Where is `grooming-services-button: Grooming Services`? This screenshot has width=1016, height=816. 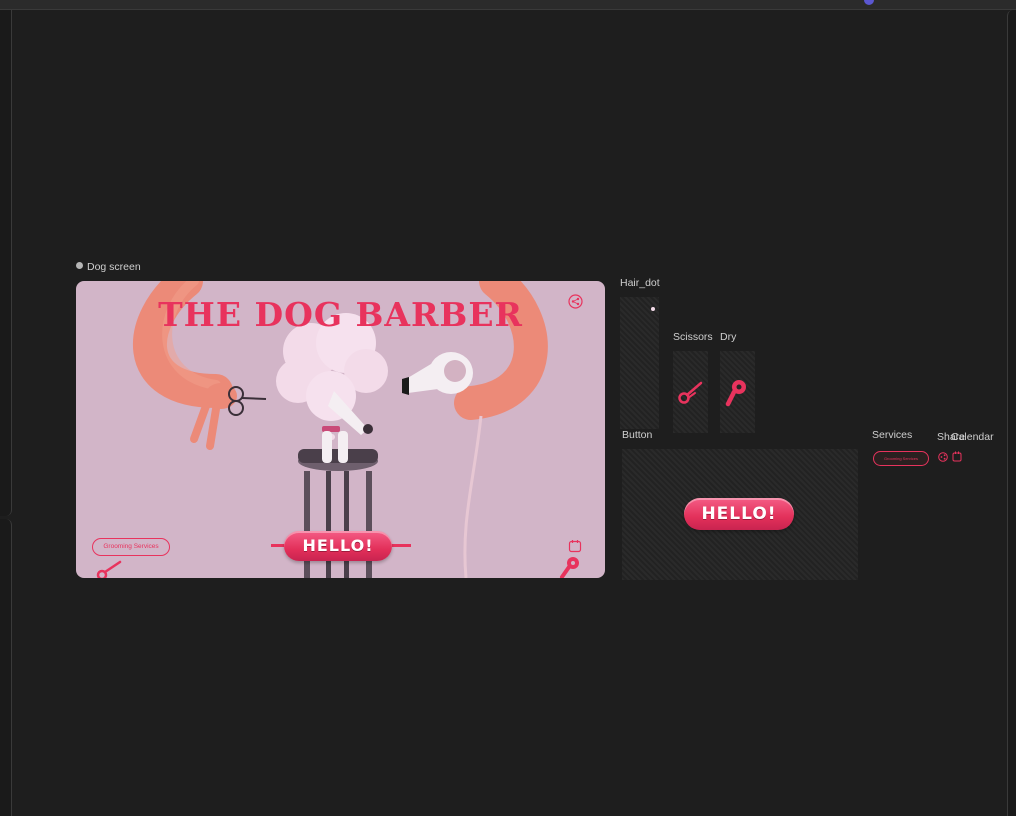 grooming-services-button: Grooming Services is located at coordinates (131, 547).